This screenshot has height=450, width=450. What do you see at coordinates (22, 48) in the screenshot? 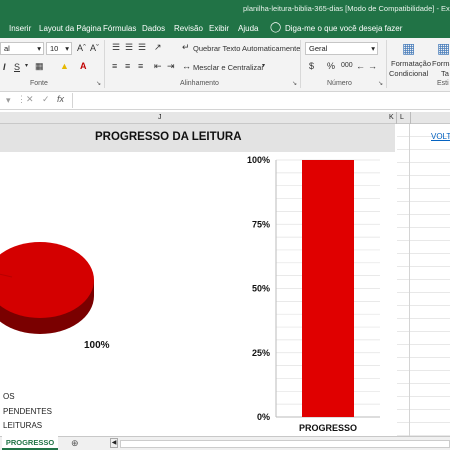
I see `font-name-select: al ▾` at bounding box center [22, 48].